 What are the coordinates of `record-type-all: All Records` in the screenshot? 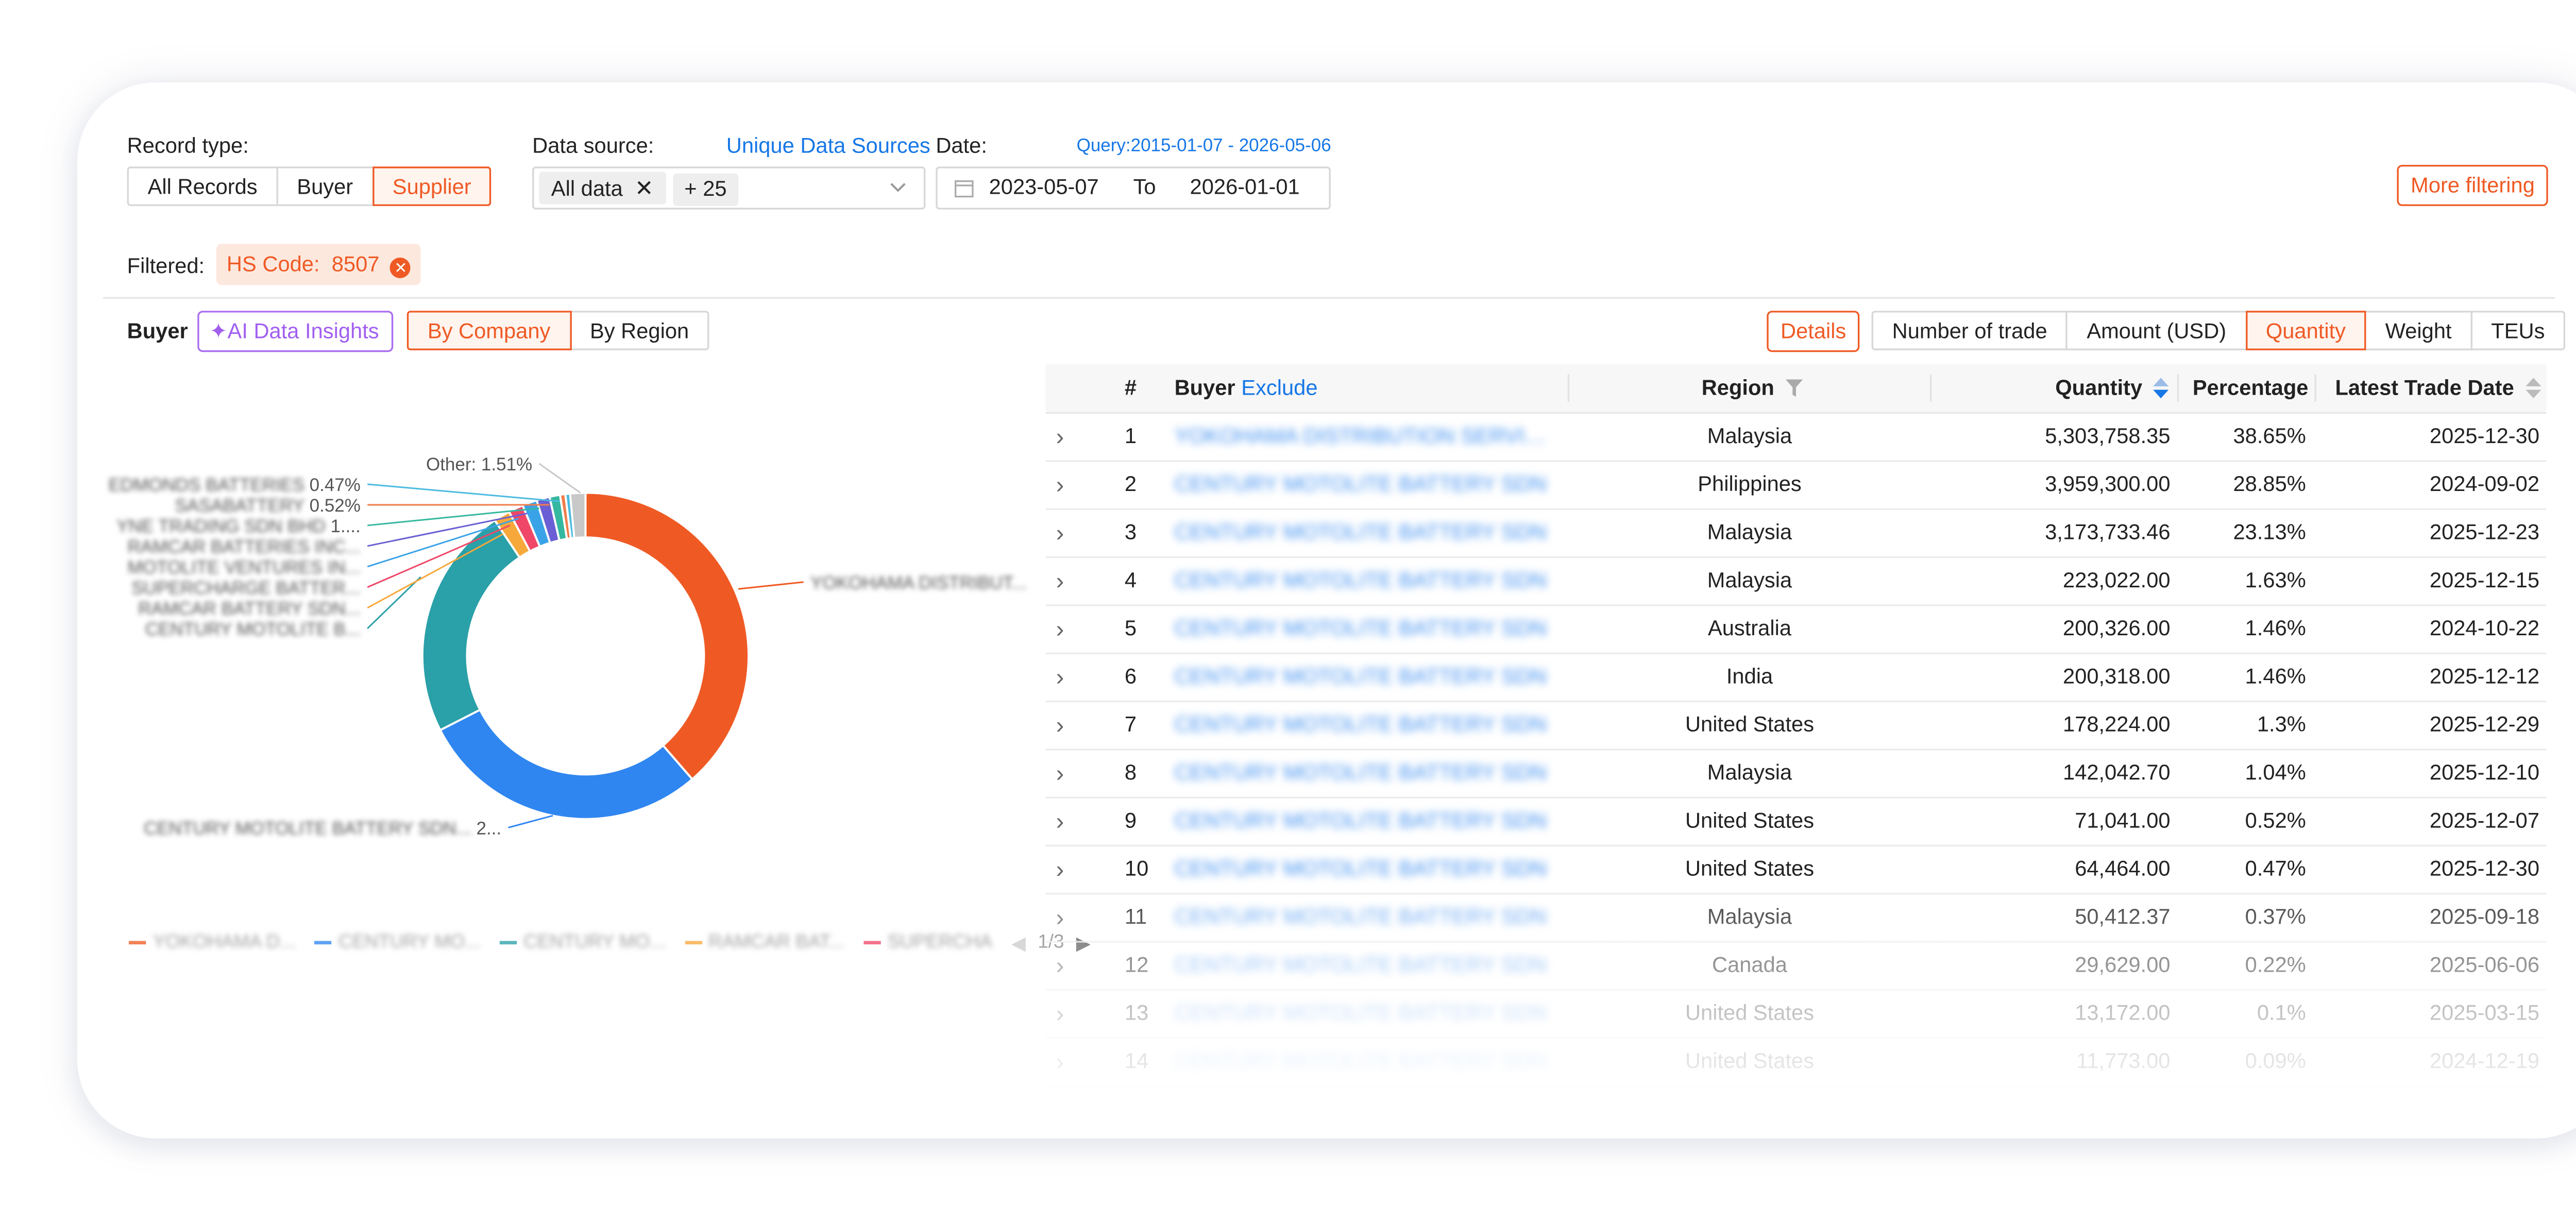 It's located at (202, 186).